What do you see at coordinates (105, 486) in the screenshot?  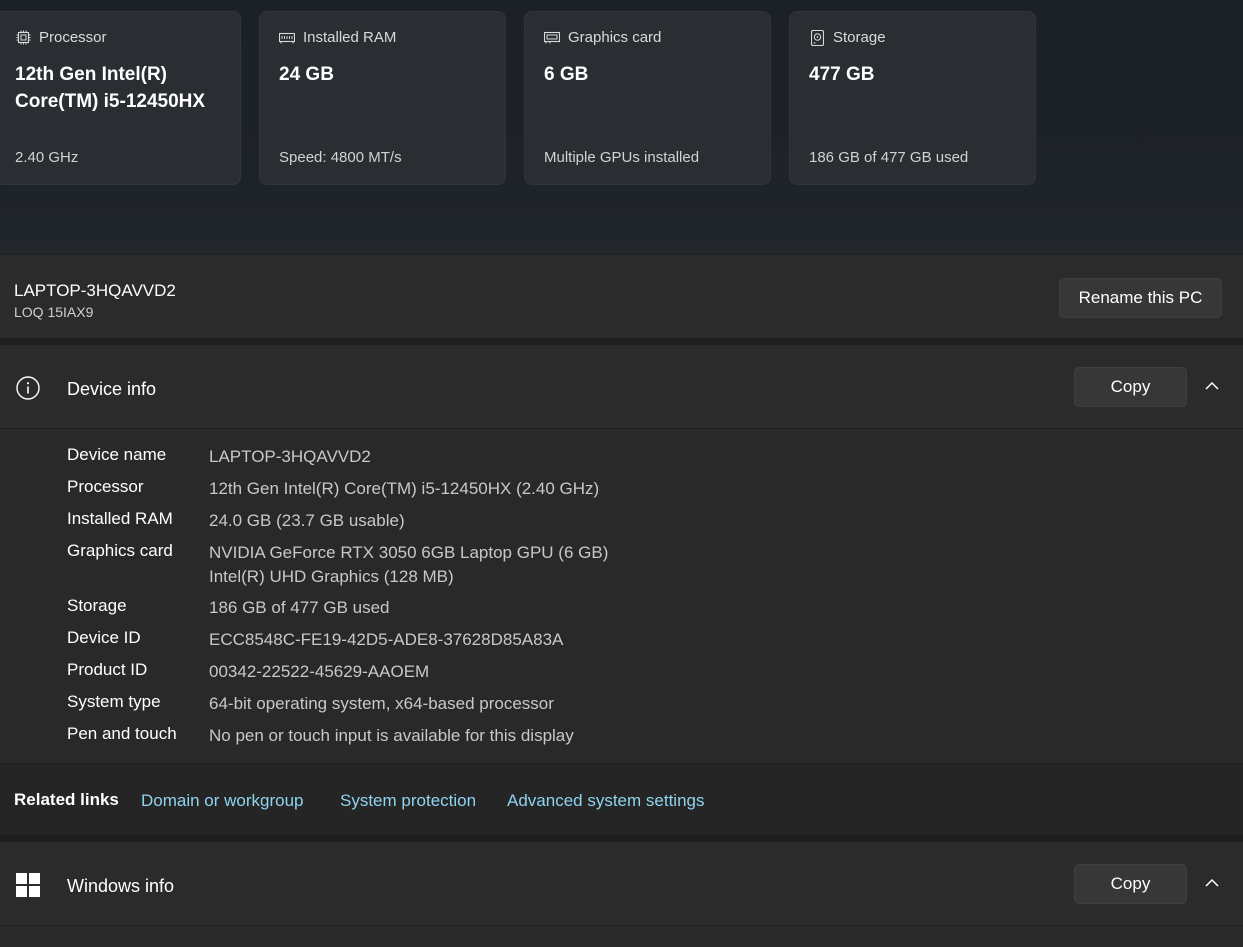 I see `detail-label: Processor` at bounding box center [105, 486].